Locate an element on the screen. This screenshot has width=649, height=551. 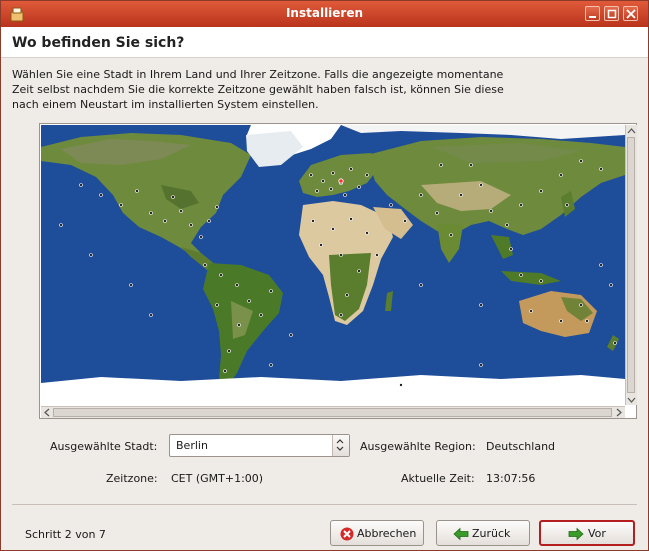
maximize-button is located at coordinates (611, 13).